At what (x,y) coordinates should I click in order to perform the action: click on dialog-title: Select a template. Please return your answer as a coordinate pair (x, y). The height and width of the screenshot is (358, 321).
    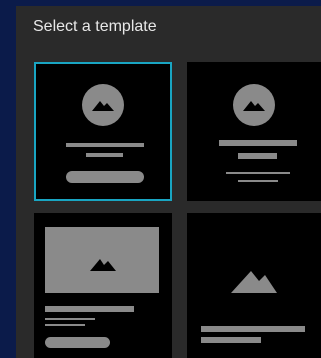
    Looking at the image, I should click on (95, 26).